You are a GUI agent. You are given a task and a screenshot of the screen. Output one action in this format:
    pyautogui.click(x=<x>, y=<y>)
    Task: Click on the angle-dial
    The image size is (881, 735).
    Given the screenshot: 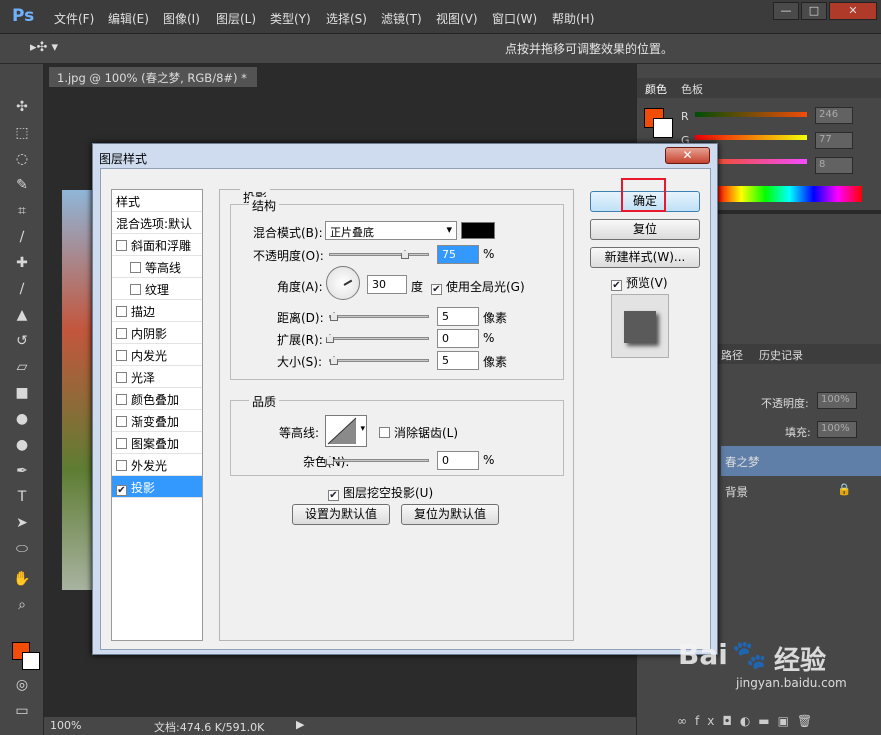 What is the action you would take?
    pyautogui.click(x=343, y=283)
    